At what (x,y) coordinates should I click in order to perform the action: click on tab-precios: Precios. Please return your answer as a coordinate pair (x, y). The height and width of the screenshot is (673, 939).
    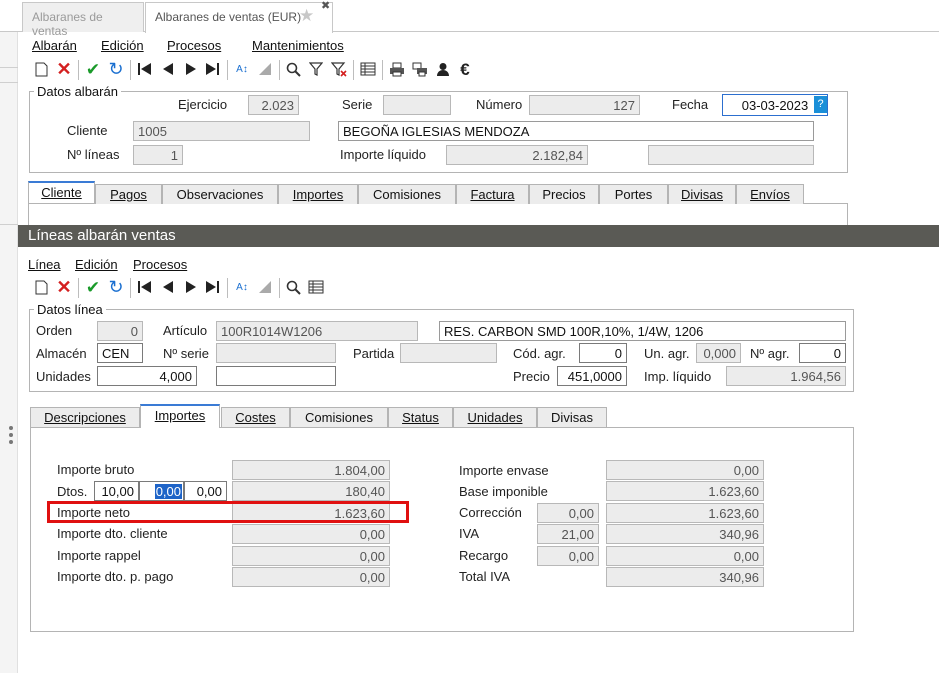
    Looking at the image, I should click on (564, 194).